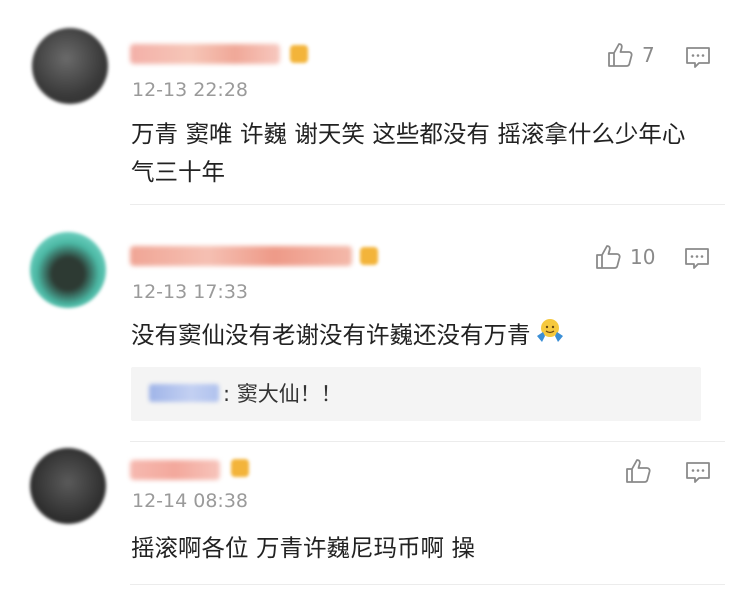  What do you see at coordinates (282, 394) in the screenshot?
I see `reply-text: : 窦大仙！！` at bounding box center [282, 394].